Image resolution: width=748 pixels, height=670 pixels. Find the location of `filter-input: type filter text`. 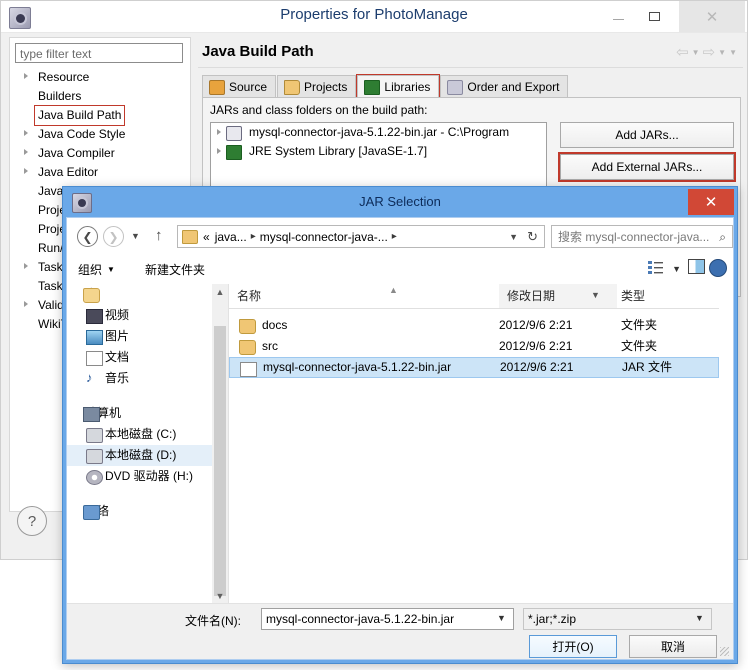

filter-input: type filter text is located at coordinates (99, 53).